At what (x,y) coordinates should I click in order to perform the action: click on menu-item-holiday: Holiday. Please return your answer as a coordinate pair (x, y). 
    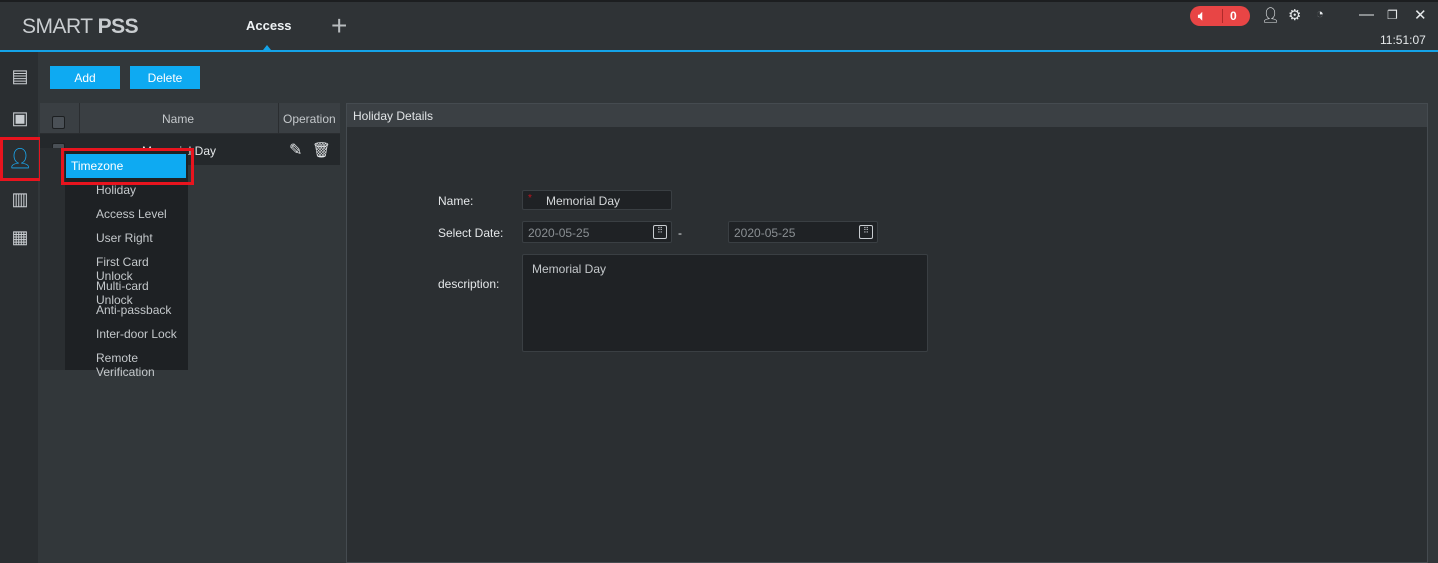
    Looking at the image, I should click on (116, 190).